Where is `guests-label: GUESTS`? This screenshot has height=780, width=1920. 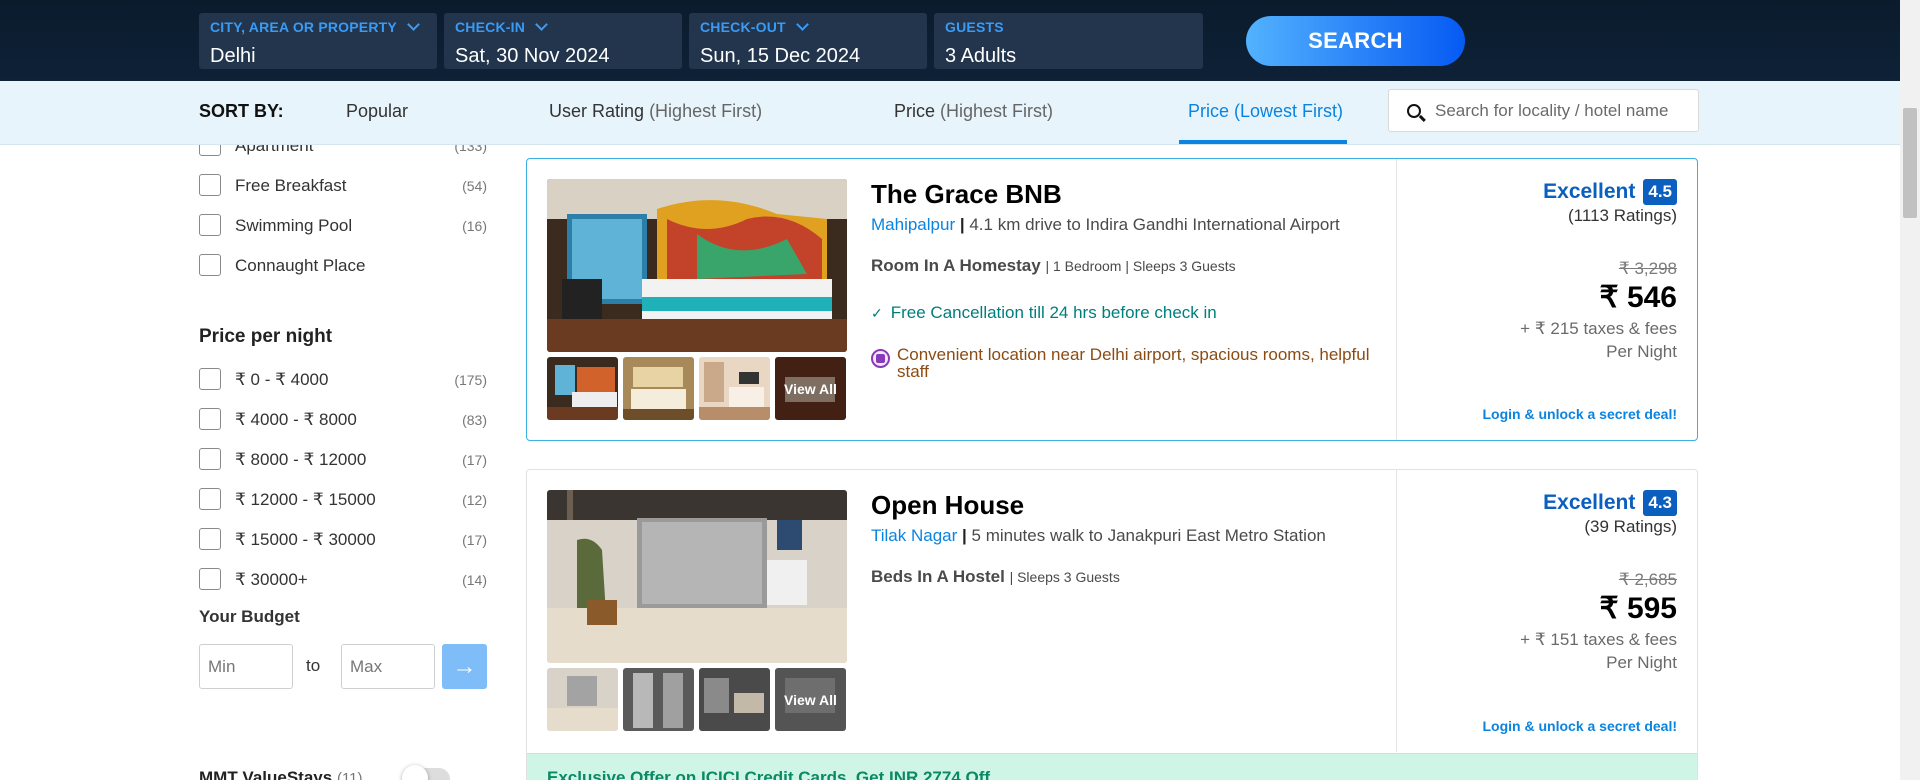
guests-label: GUESTS is located at coordinates (974, 27).